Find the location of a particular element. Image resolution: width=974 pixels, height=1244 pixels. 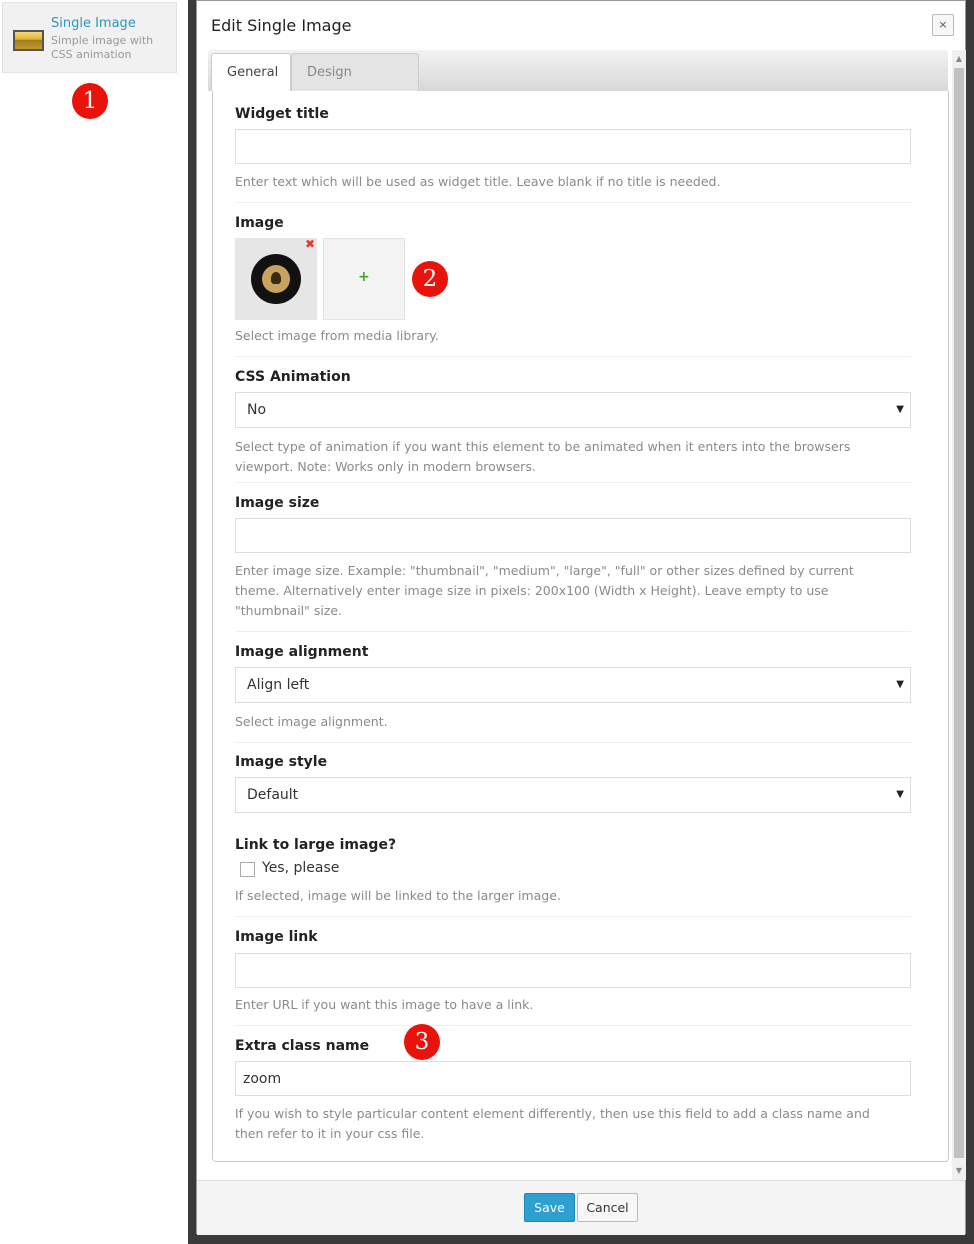

add-image-button: + is located at coordinates (364, 279).